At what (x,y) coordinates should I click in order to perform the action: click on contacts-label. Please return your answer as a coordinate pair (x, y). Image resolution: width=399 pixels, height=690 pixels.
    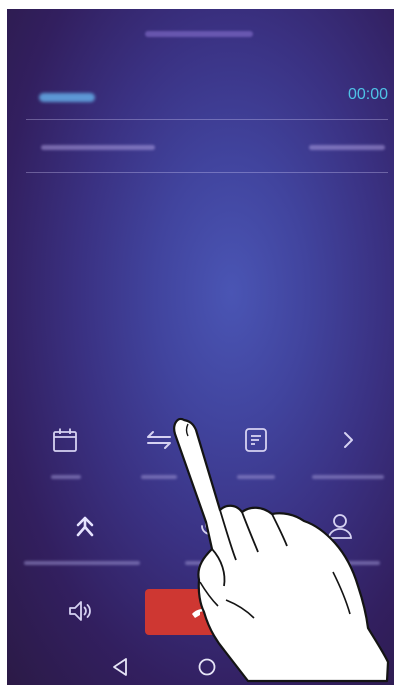
    Looking at the image, I should click on (345, 563).